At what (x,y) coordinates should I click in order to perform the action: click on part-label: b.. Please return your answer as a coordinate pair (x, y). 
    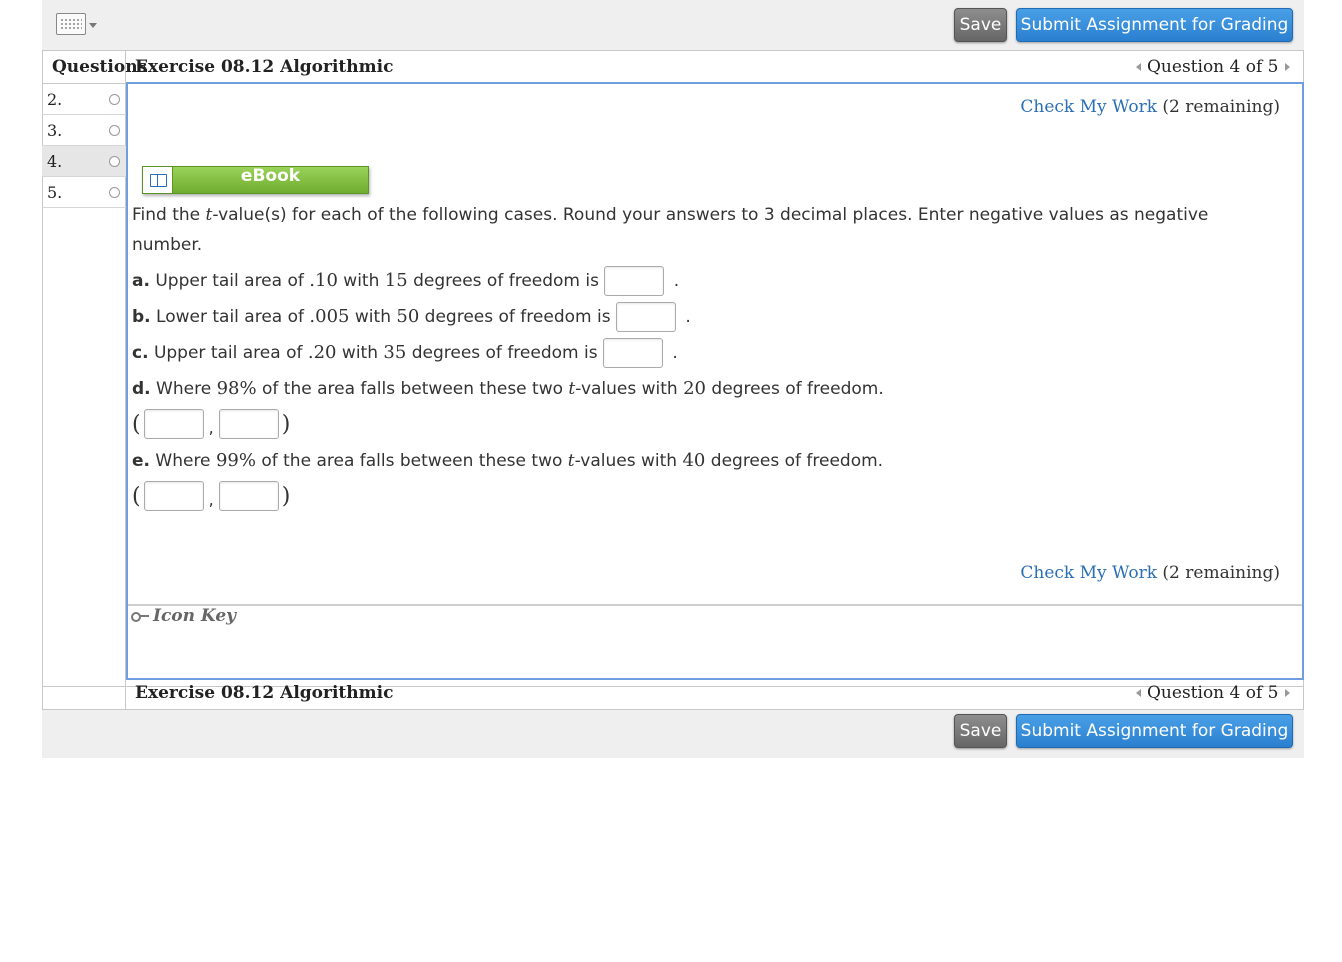
    Looking at the image, I should click on (141, 317).